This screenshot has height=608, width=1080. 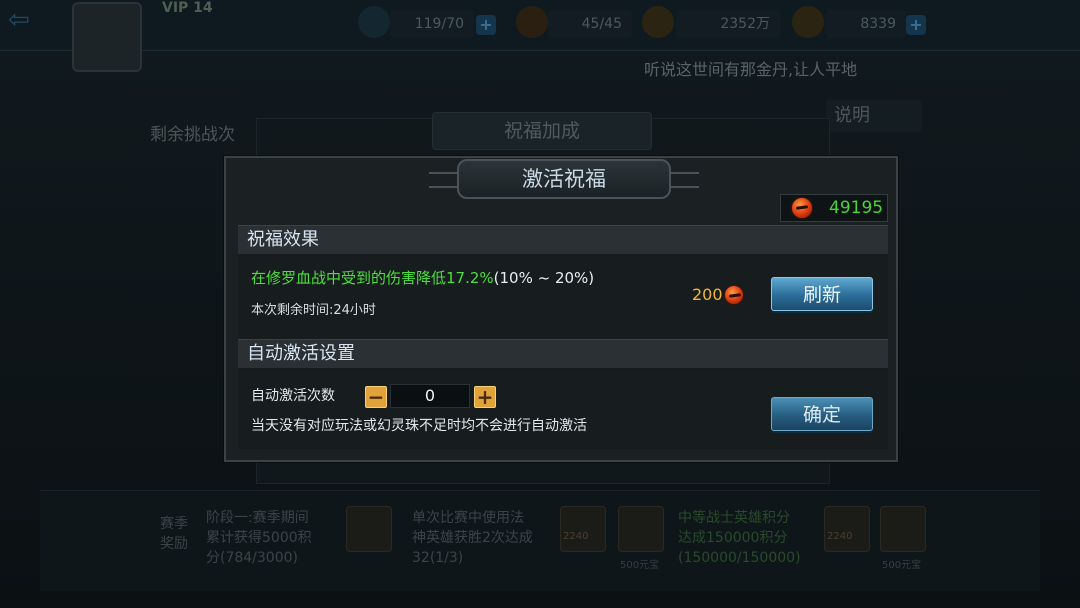 What do you see at coordinates (107, 37) in the screenshot?
I see `avatar` at bounding box center [107, 37].